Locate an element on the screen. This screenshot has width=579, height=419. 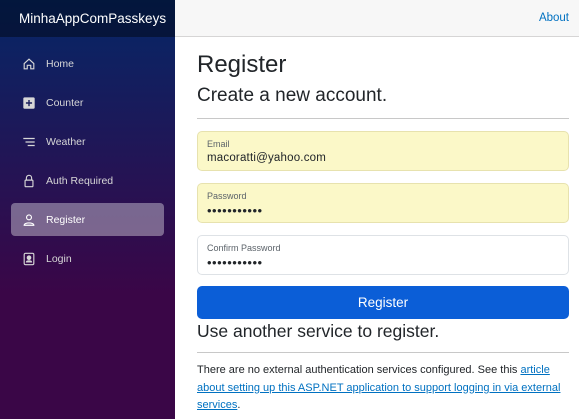
confirm-password-label: Confirm Password is located at coordinates (244, 248).